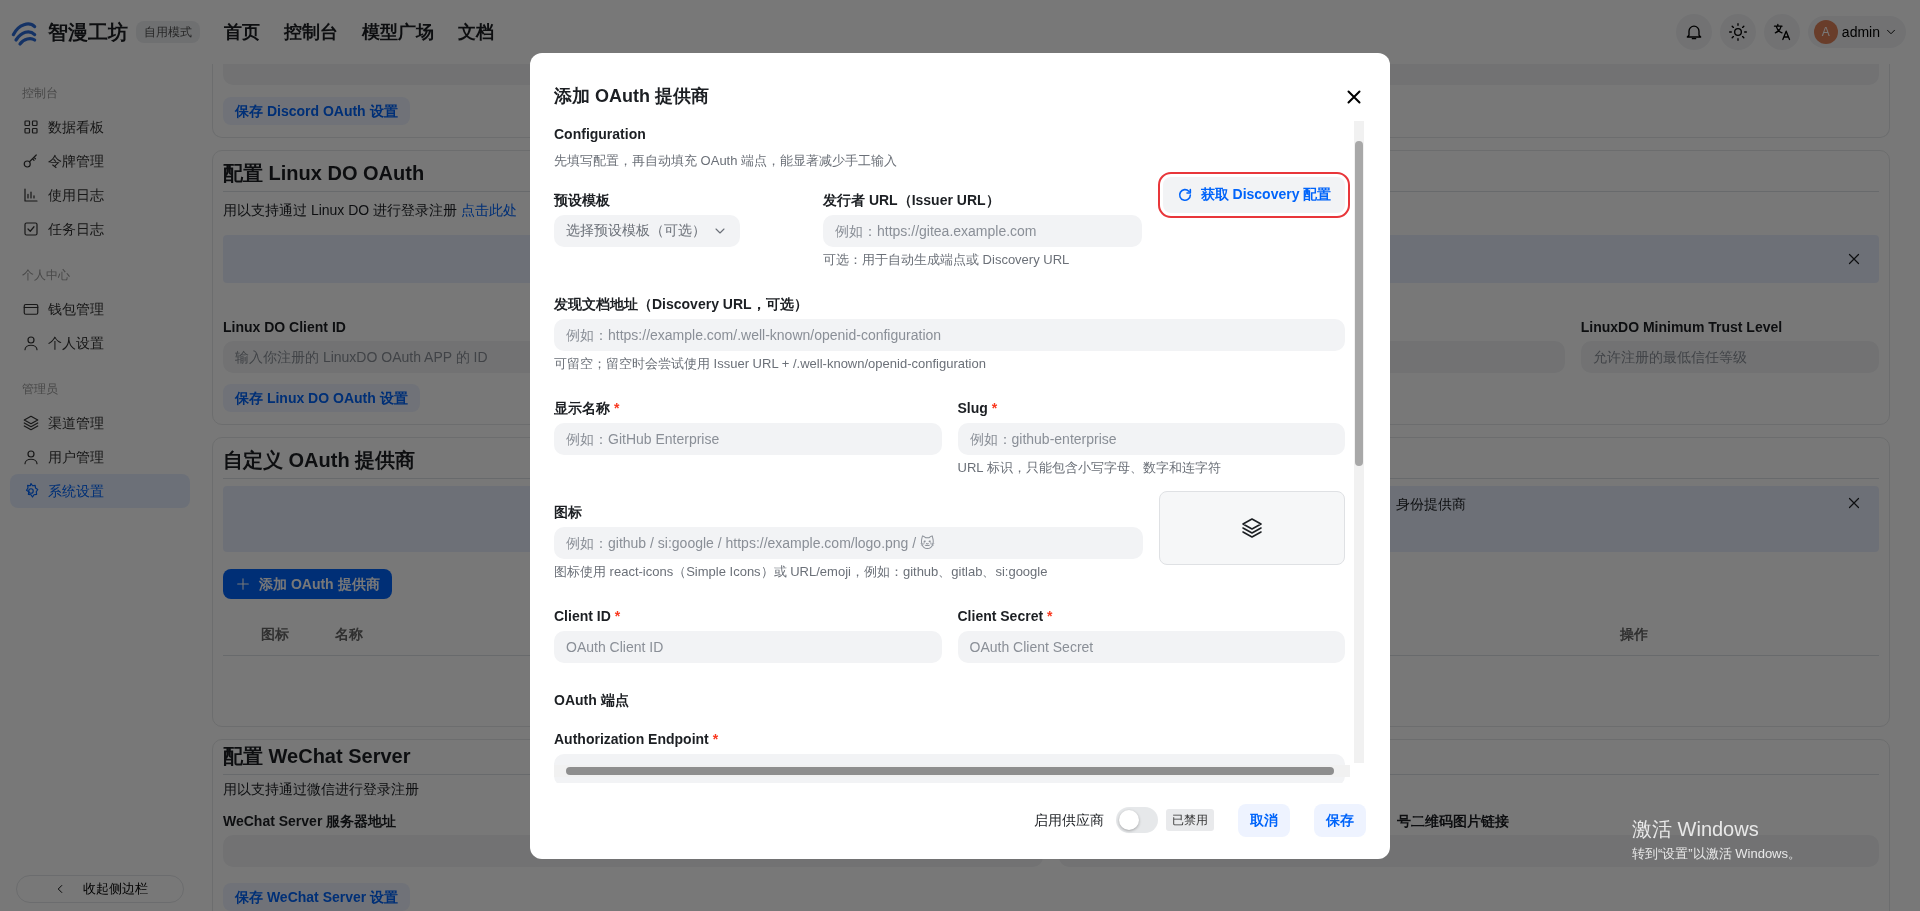 The height and width of the screenshot is (911, 1920). I want to click on toggle-label: 启用供应商, so click(1069, 820).